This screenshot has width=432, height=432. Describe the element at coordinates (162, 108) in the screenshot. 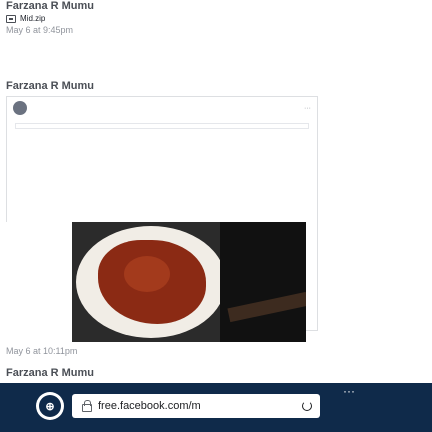

I see `shared-post-header: ···` at that location.